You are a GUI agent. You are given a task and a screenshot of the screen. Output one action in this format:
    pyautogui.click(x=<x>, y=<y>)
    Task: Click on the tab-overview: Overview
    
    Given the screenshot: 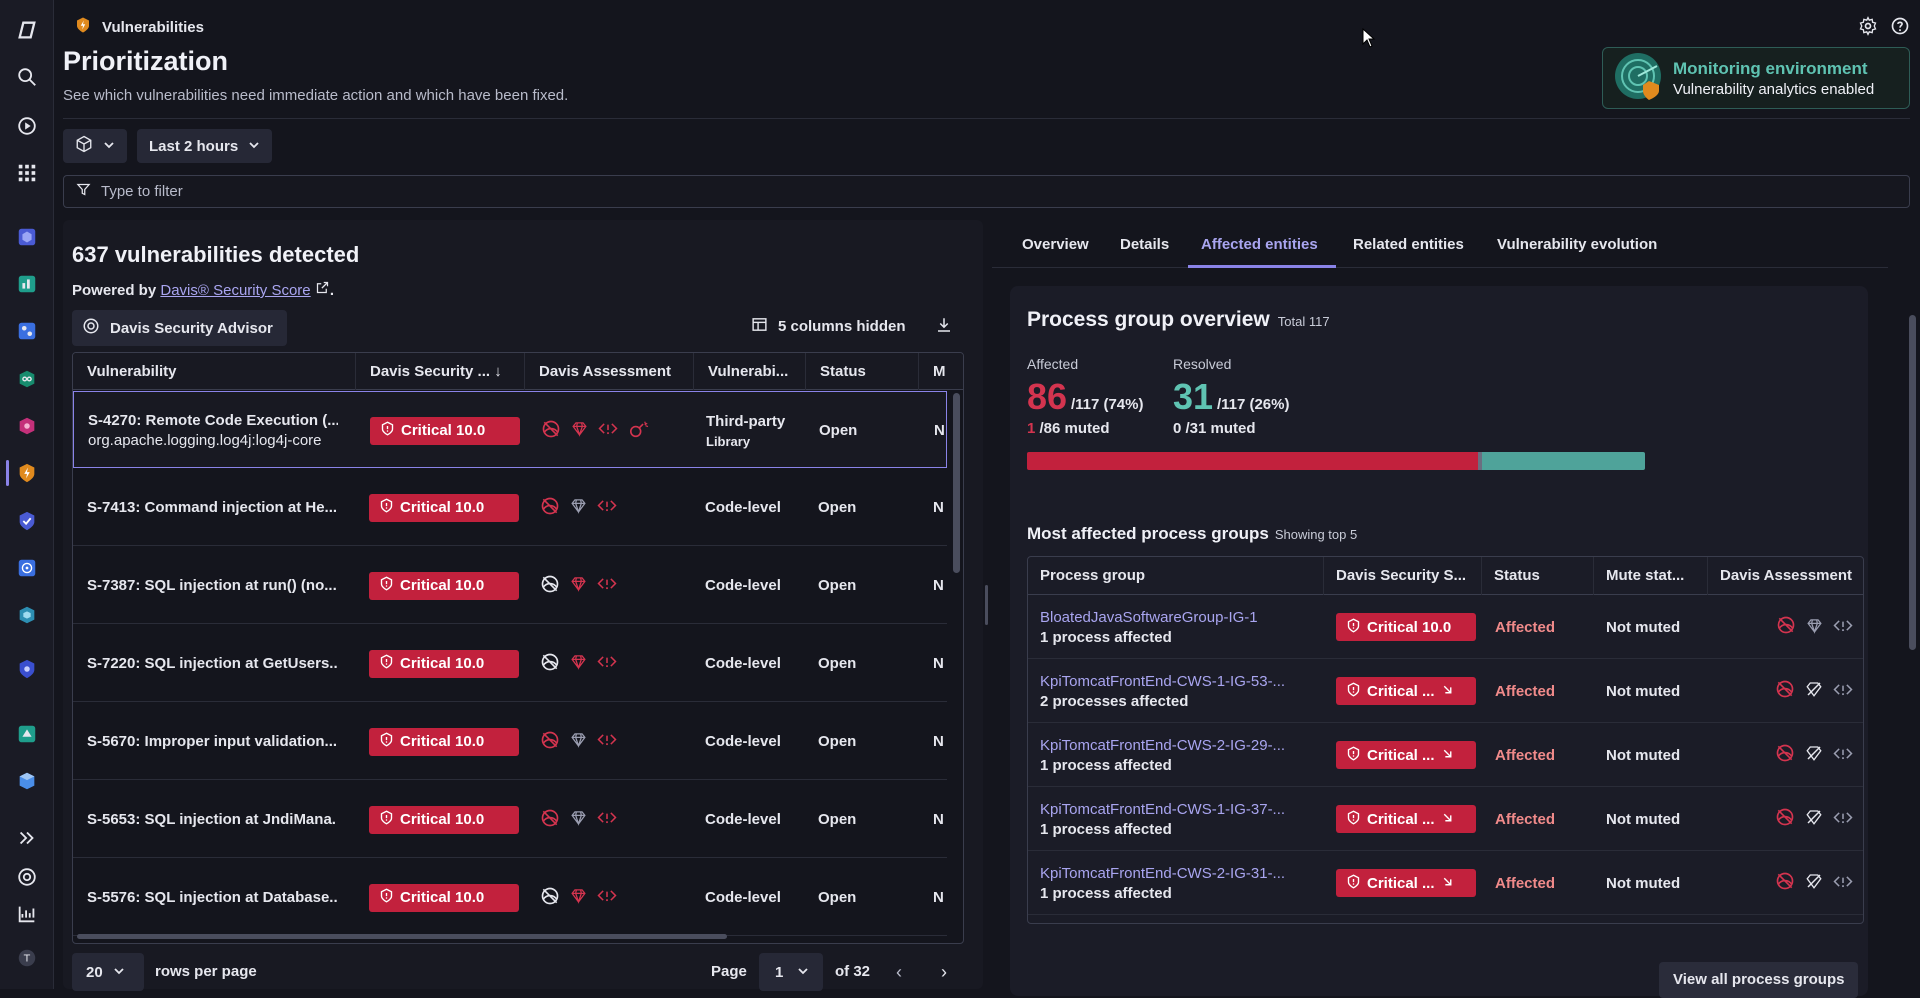 What is the action you would take?
    pyautogui.click(x=1055, y=244)
    